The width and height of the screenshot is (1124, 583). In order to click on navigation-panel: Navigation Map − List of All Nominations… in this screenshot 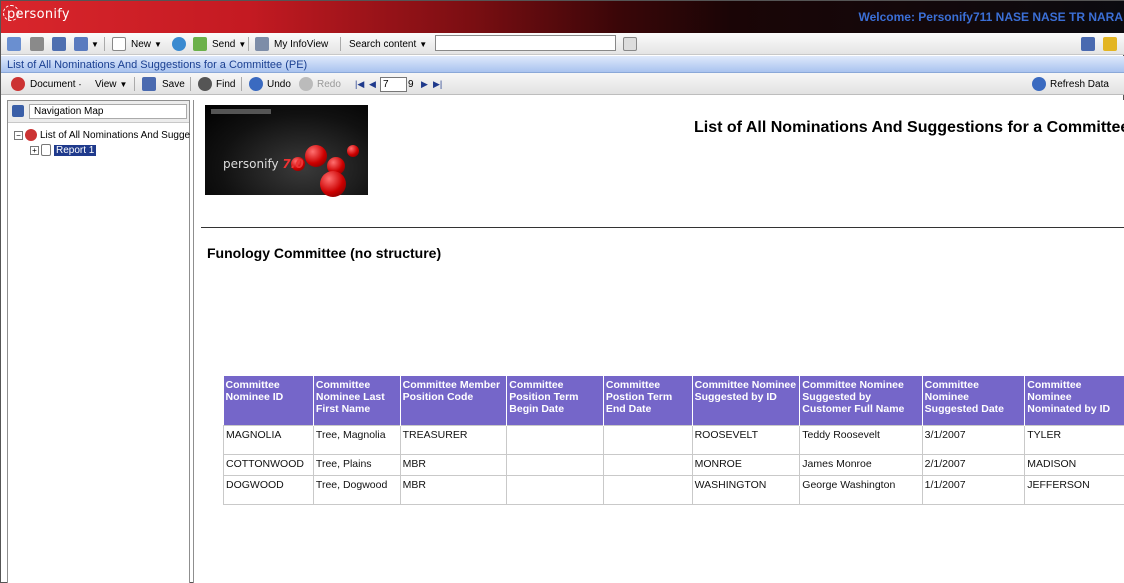, I will do `click(98, 341)`.